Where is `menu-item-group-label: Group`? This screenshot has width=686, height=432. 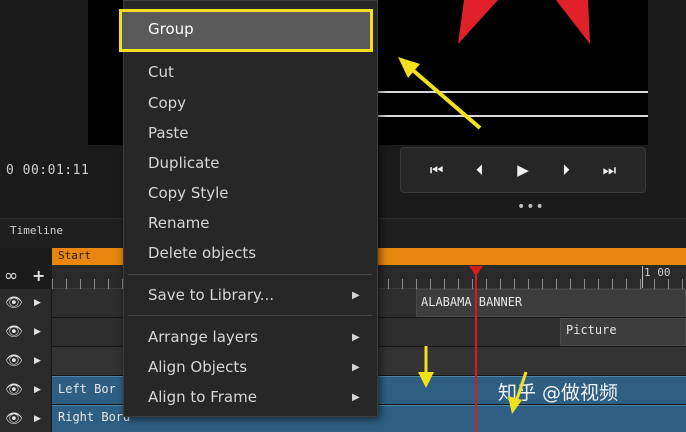 menu-item-group-label: Group is located at coordinates (171, 29).